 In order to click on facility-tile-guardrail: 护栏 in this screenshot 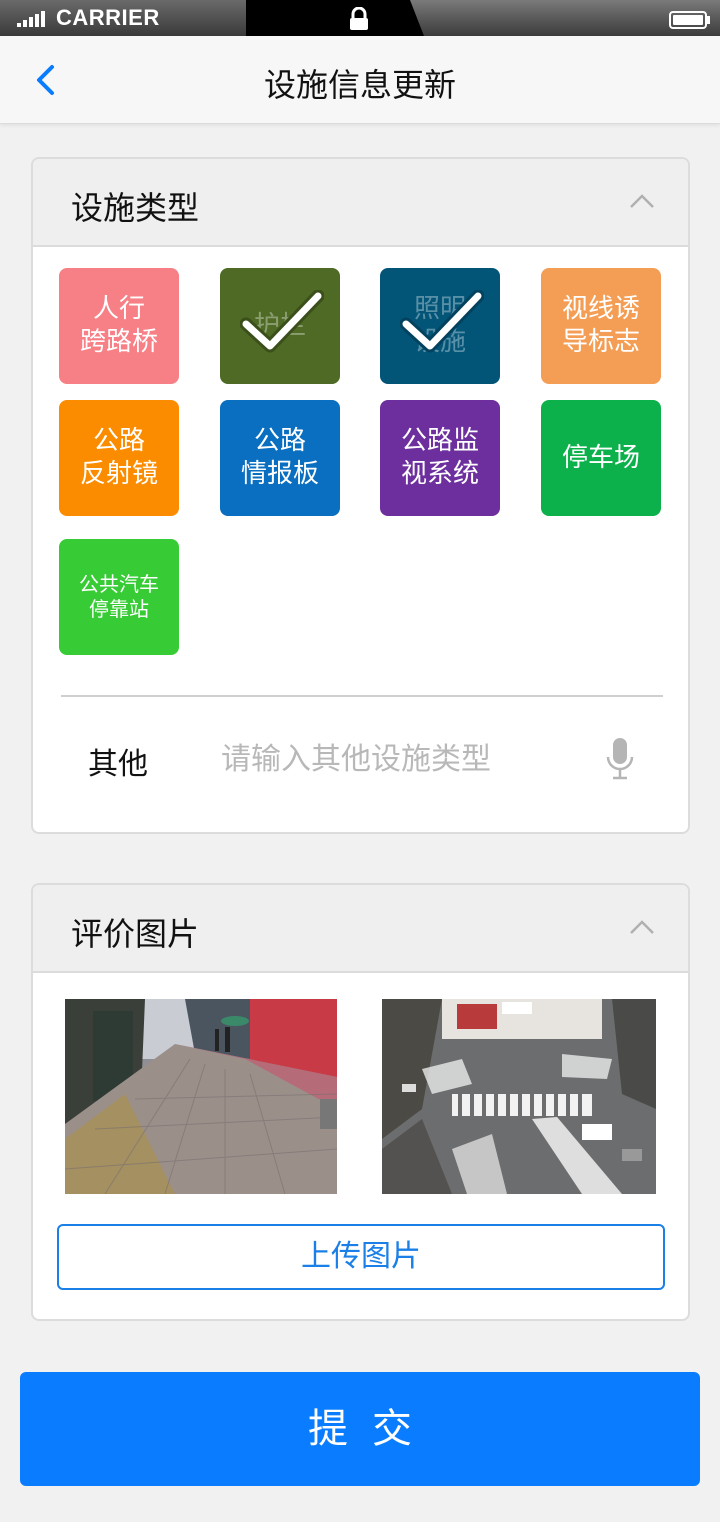, I will do `click(280, 326)`.